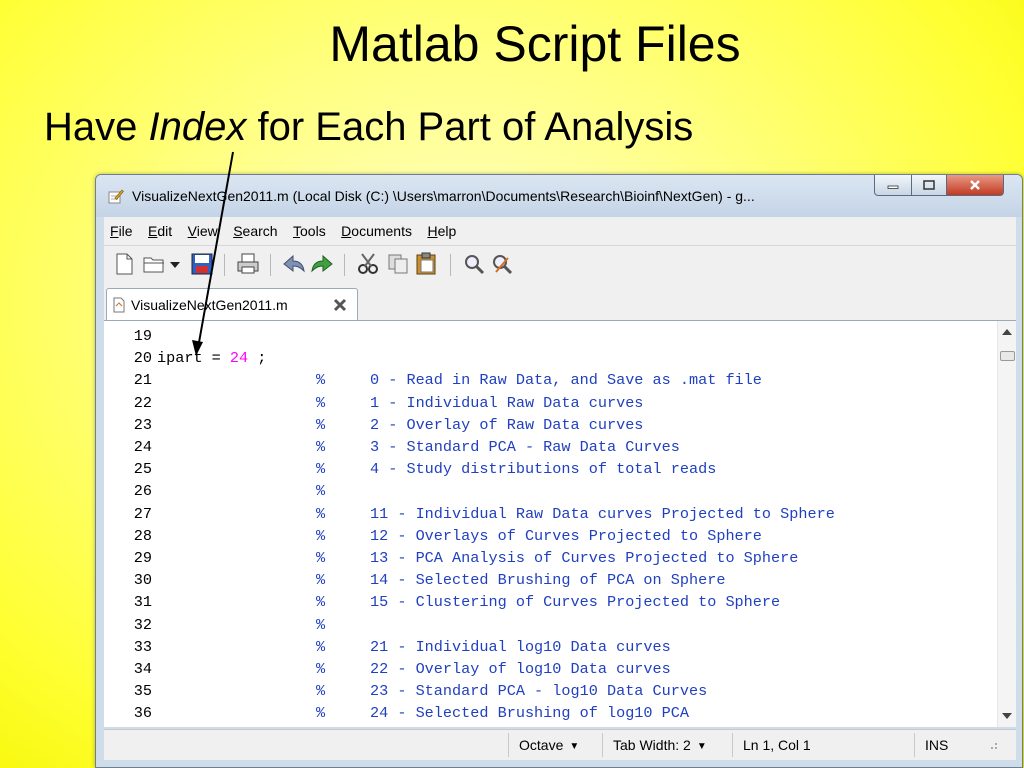 The height and width of the screenshot is (768, 1024). What do you see at coordinates (142, 336) in the screenshot?
I see `line-number: 19` at bounding box center [142, 336].